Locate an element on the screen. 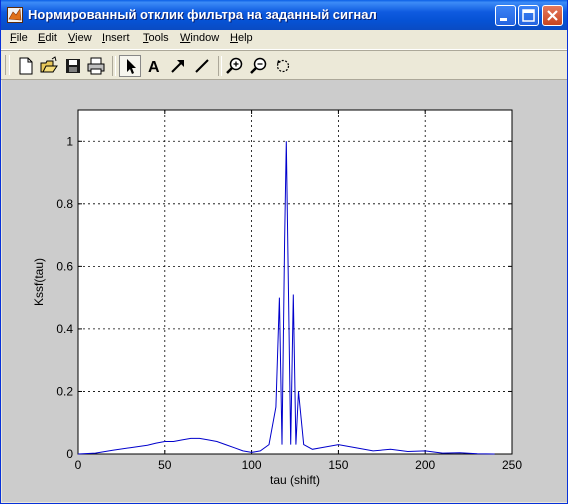 Image resolution: width=568 pixels, height=504 pixels. matlab-icon is located at coordinates (15, 15).